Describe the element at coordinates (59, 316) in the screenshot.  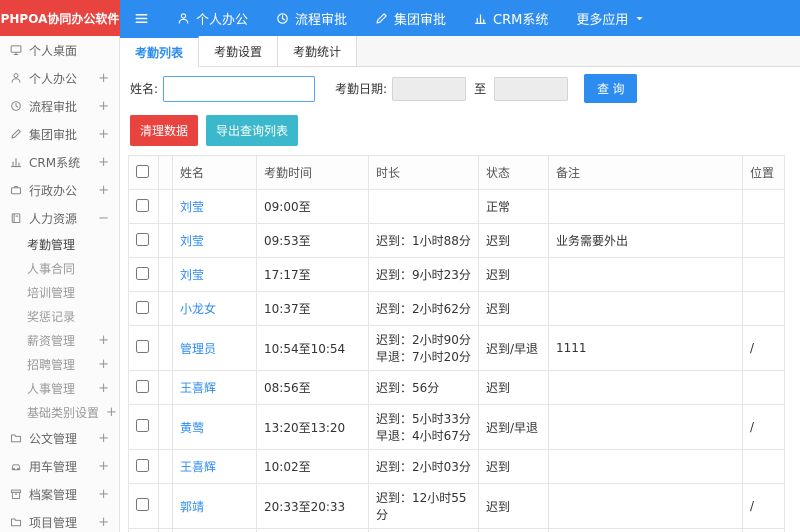
I see `sidebar-item-reward-punishment: 奖惩记录` at that location.